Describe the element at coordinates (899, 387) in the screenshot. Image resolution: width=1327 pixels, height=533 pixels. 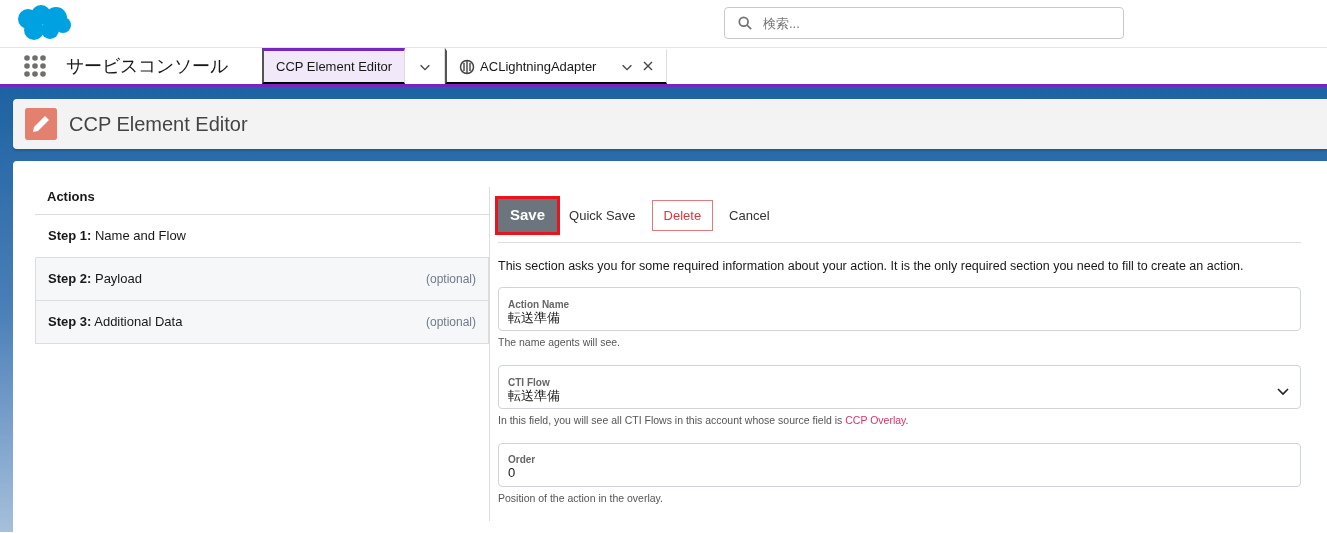
I see `select-field: CTI Flow 転送準備` at that location.